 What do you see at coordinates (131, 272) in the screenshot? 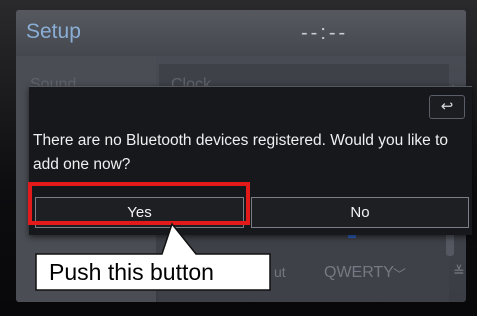
I see `callout-text: Push this button` at bounding box center [131, 272].